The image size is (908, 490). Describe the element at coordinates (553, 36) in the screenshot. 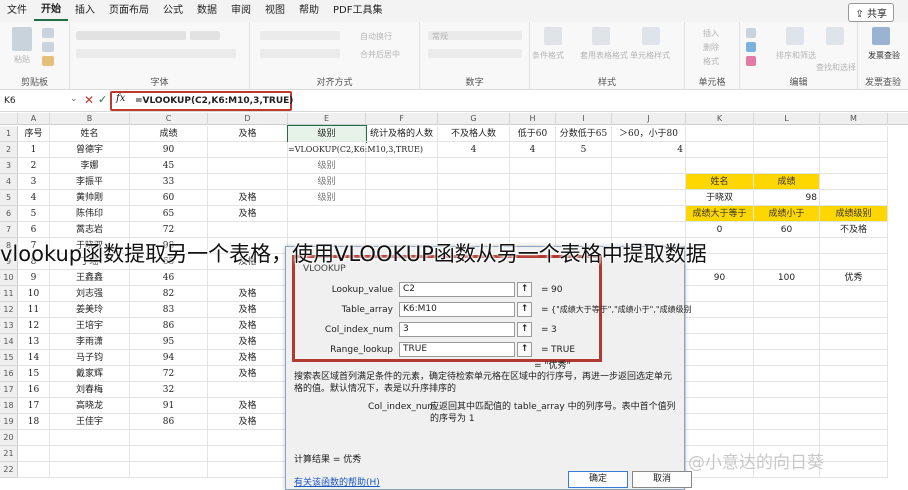

I see `conditional-format-icon` at that location.